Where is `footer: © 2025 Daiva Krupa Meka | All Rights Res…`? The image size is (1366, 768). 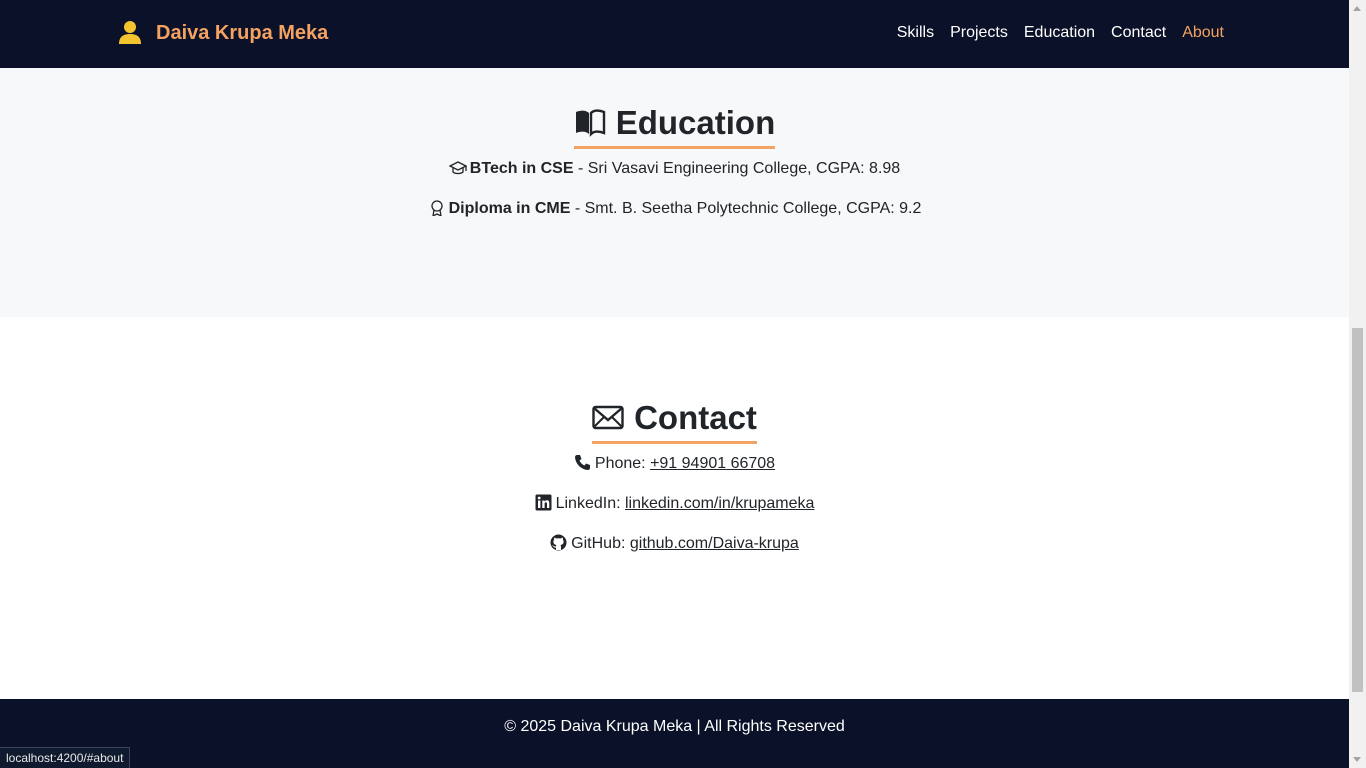
footer: © 2025 Daiva Krupa Meka | All Rights Res… is located at coordinates (674, 733).